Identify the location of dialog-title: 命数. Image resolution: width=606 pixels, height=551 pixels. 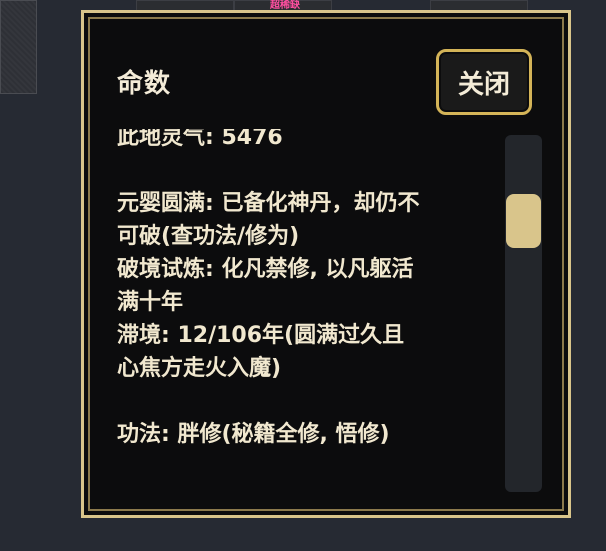
(144, 84).